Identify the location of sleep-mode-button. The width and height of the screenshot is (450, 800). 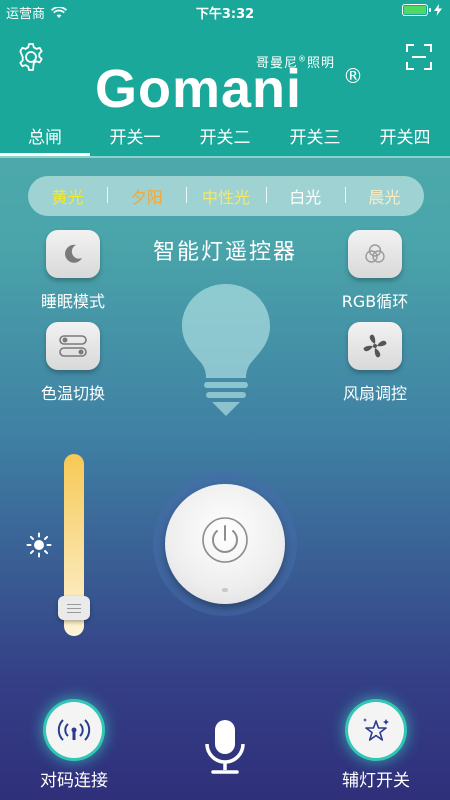
(73, 254).